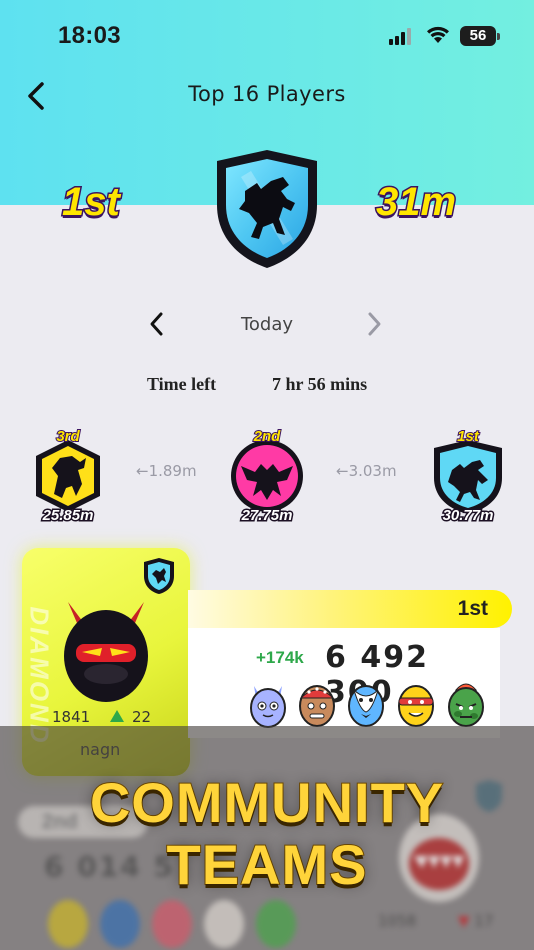  What do you see at coordinates (91, 202) in the screenshot?
I see `current-rank: 1st` at bounding box center [91, 202].